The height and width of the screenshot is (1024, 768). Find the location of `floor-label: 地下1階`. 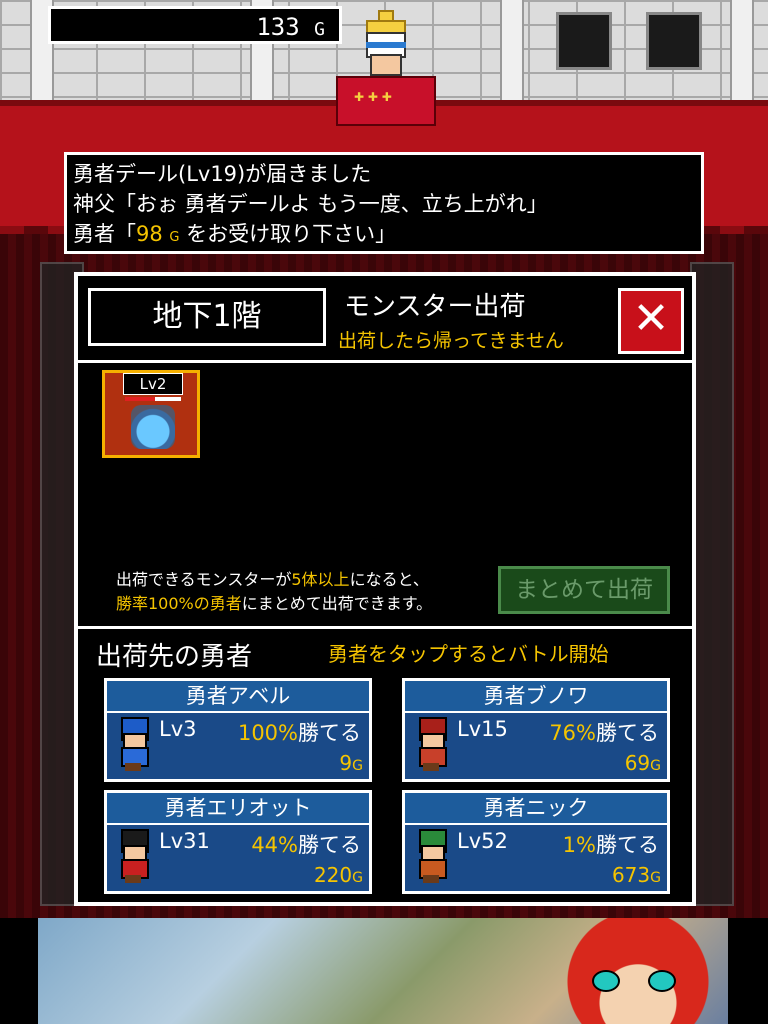

floor-label: 地下1階 is located at coordinates (207, 317).